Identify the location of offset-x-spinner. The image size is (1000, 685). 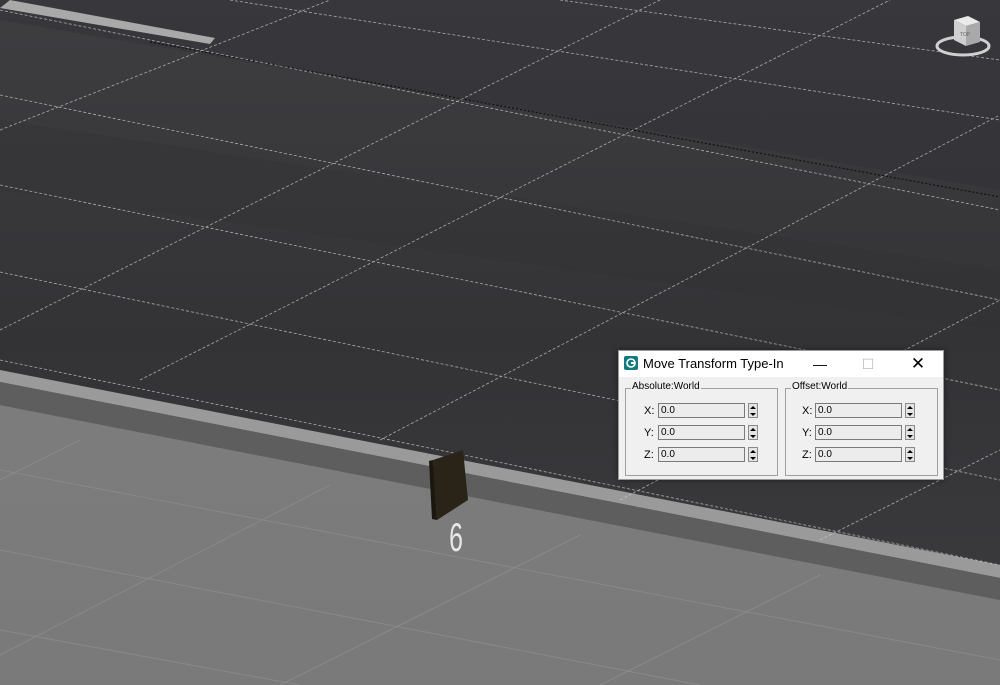
(910, 410).